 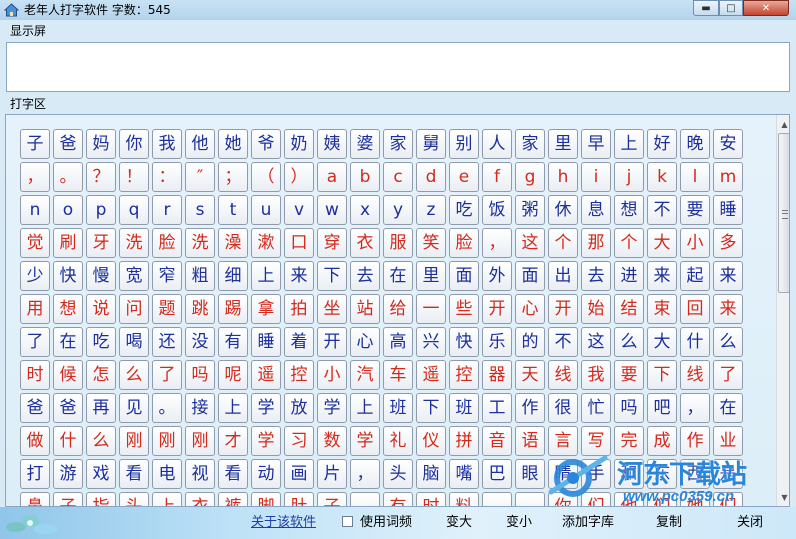 I want to click on char-key: r, so click(x=167, y=210).